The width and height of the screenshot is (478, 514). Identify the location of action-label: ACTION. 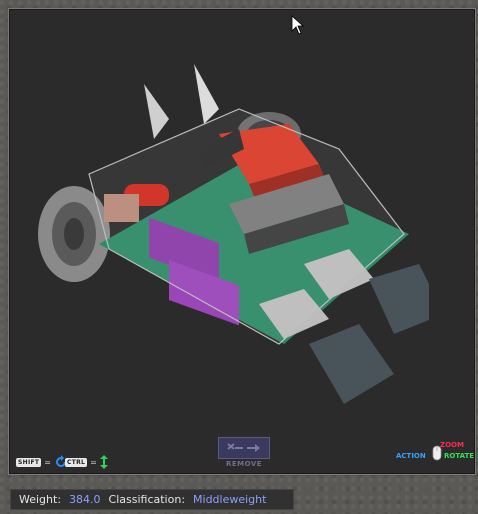
(411, 456).